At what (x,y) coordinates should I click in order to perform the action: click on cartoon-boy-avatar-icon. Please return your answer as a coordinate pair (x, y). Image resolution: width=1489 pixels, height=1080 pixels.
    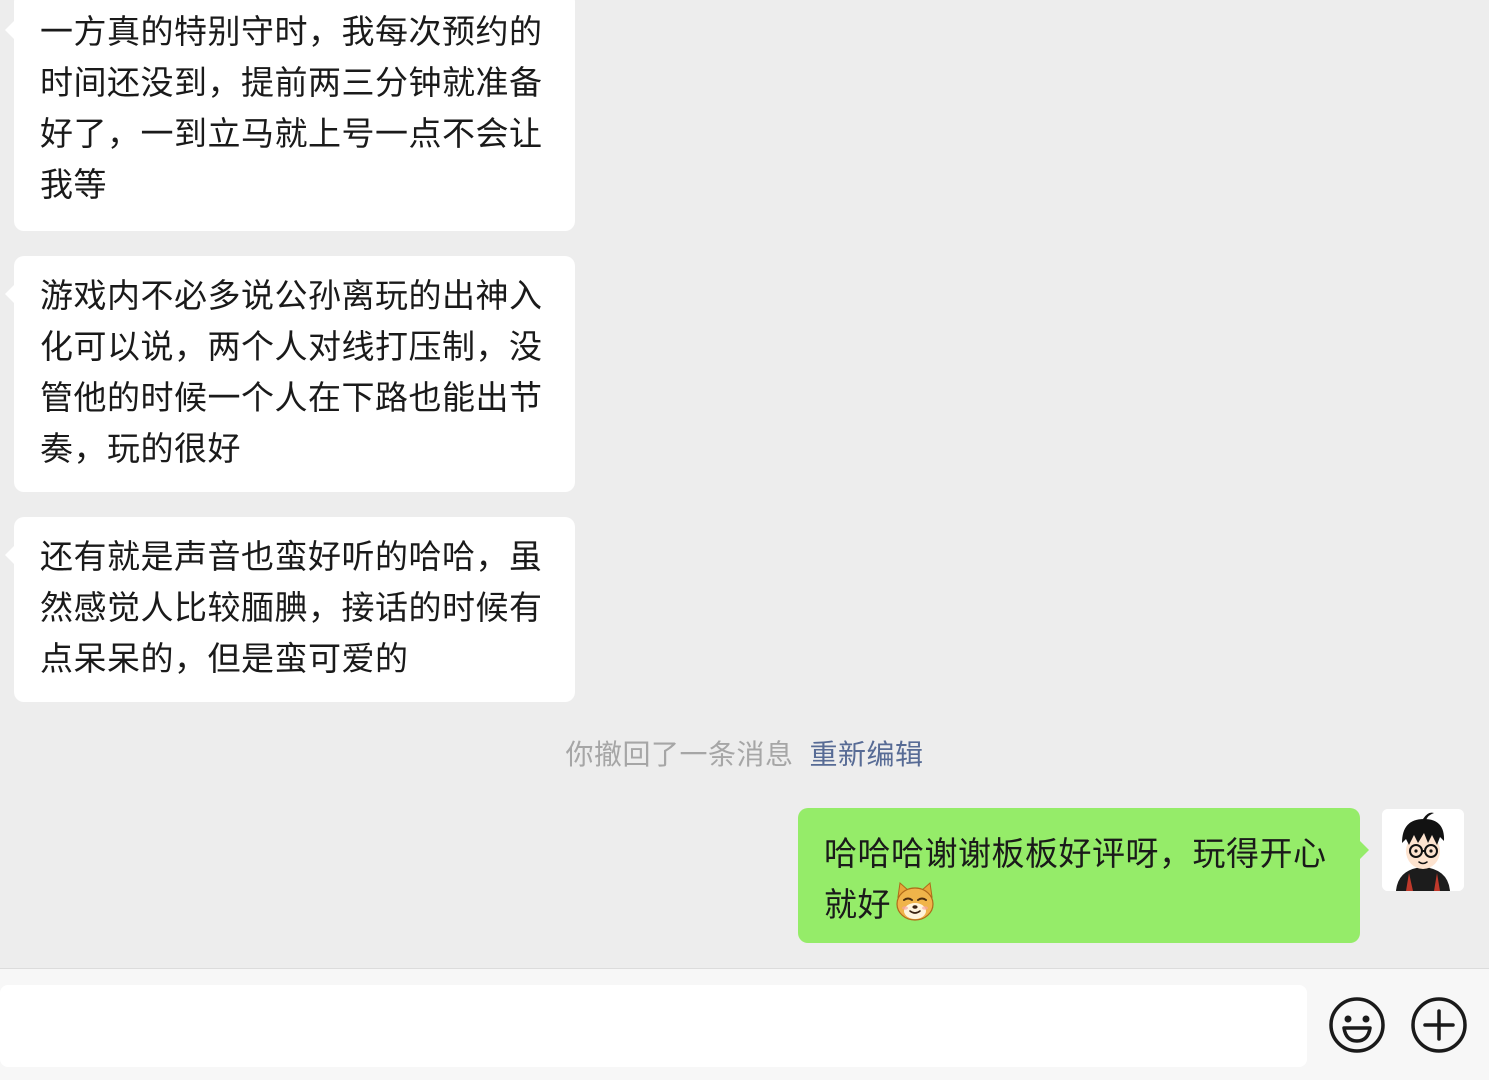
    Looking at the image, I should click on (1423, 850).